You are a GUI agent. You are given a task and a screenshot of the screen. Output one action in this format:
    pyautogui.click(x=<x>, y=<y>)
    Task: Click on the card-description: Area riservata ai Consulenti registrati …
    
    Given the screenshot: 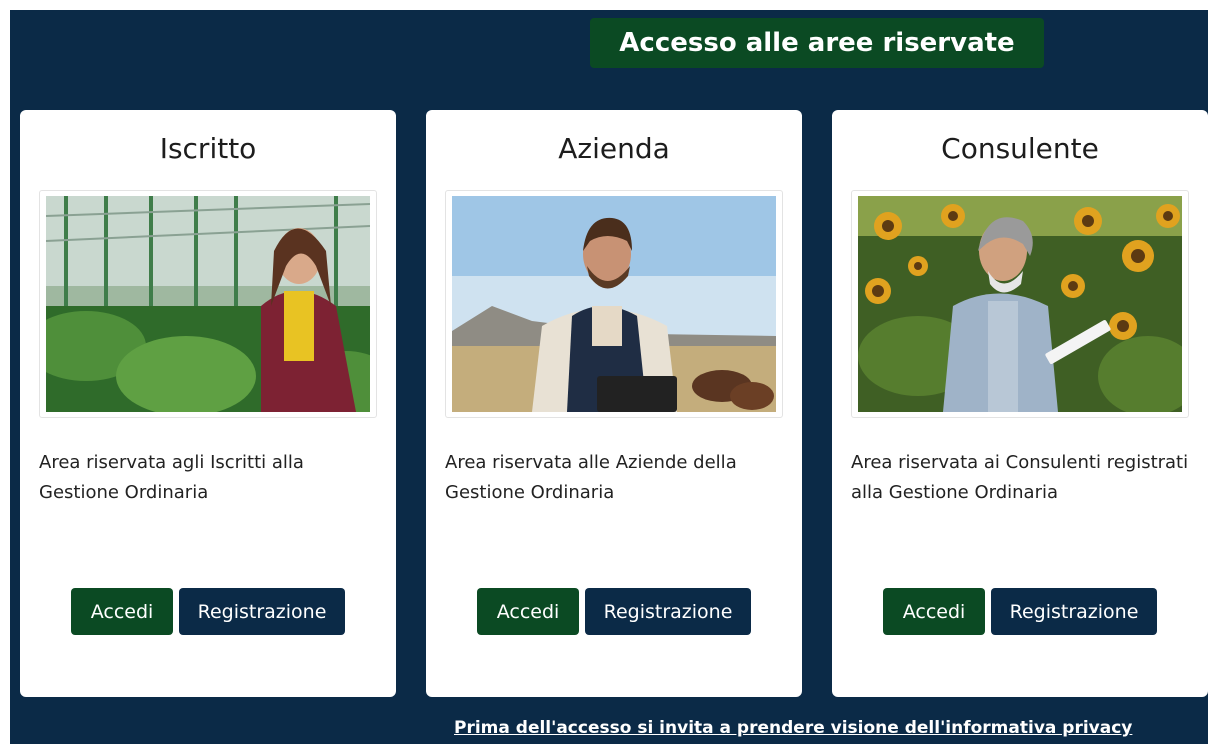 What is the action you would take?
    pyautogui.click(x=1020, y=477)
    